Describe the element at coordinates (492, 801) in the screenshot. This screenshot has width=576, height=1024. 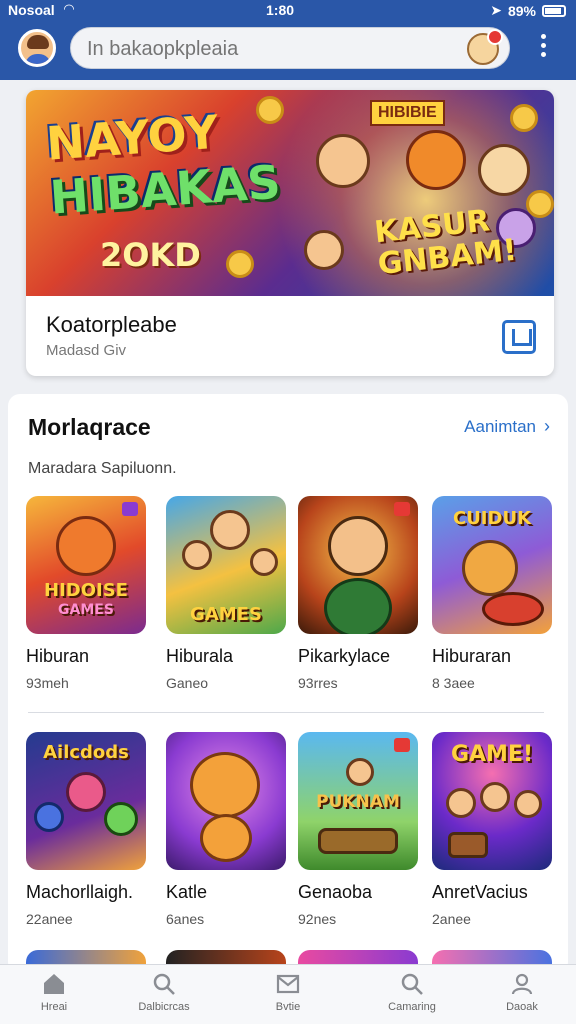
I see `game-art: GAME!` at that location.